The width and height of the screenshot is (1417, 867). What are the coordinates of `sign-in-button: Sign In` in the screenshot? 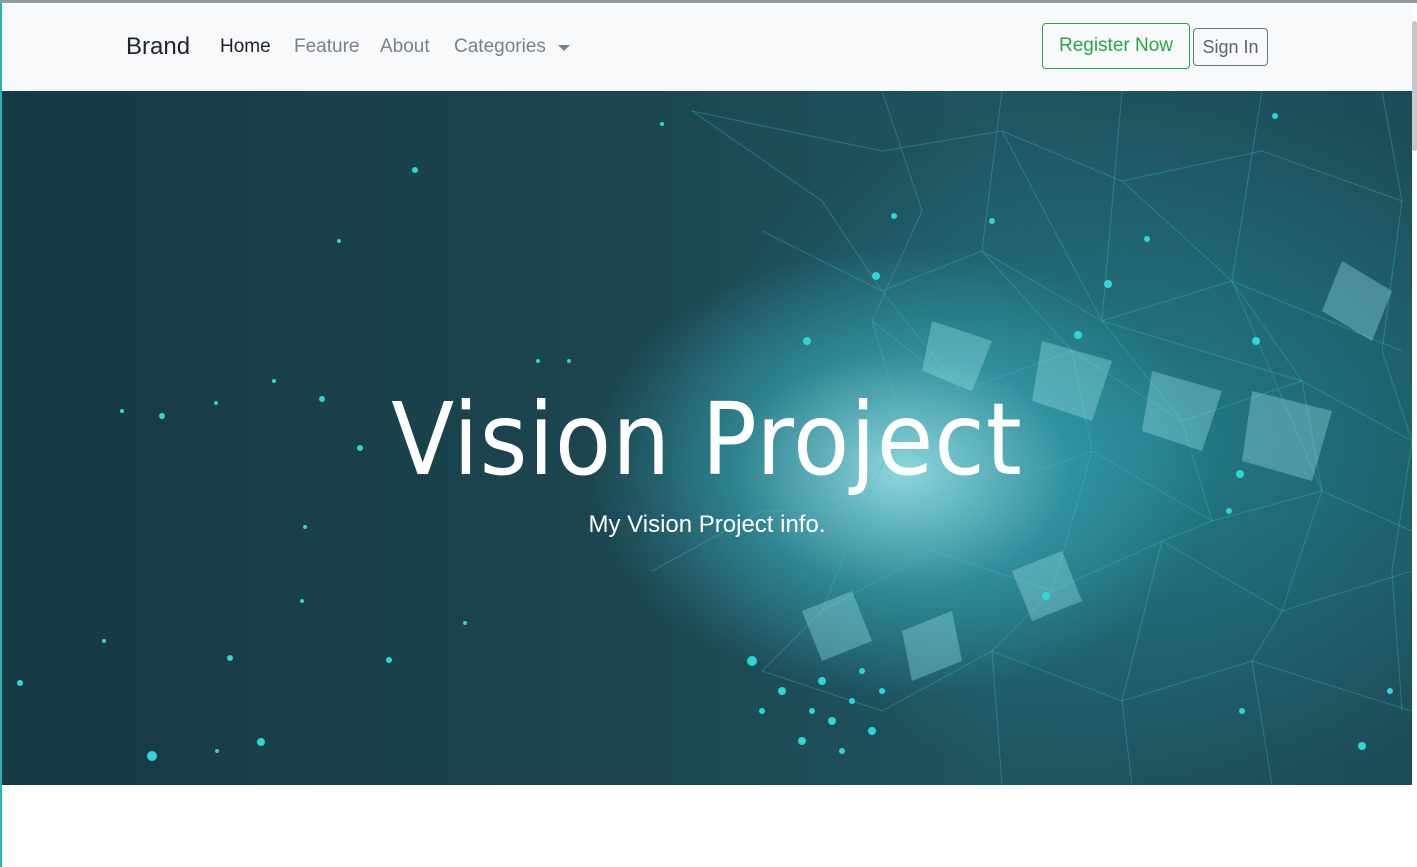 It's located at (1230, 47).